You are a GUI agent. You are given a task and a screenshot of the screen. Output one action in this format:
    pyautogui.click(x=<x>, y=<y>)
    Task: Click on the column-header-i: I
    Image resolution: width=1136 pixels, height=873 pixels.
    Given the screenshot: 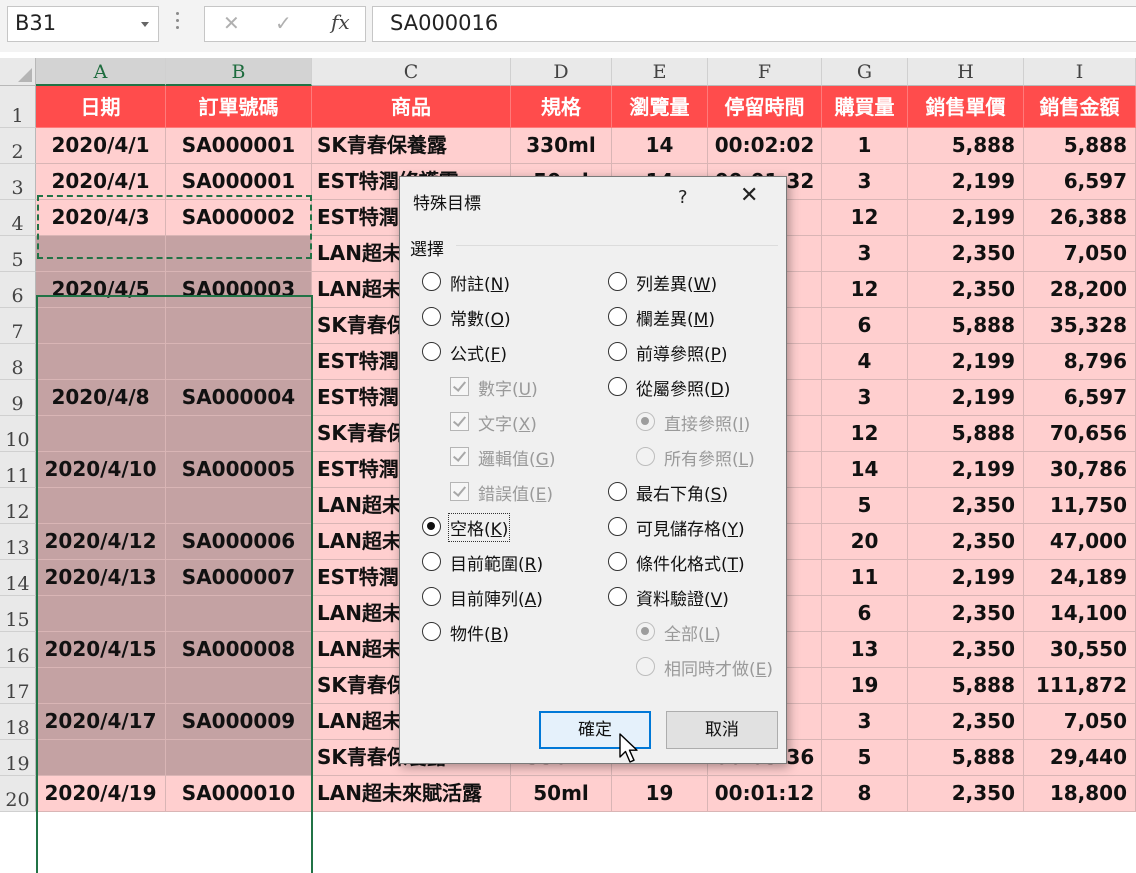 What is the action you would take?
    pyautogui.click(x=1080, y=72)
    